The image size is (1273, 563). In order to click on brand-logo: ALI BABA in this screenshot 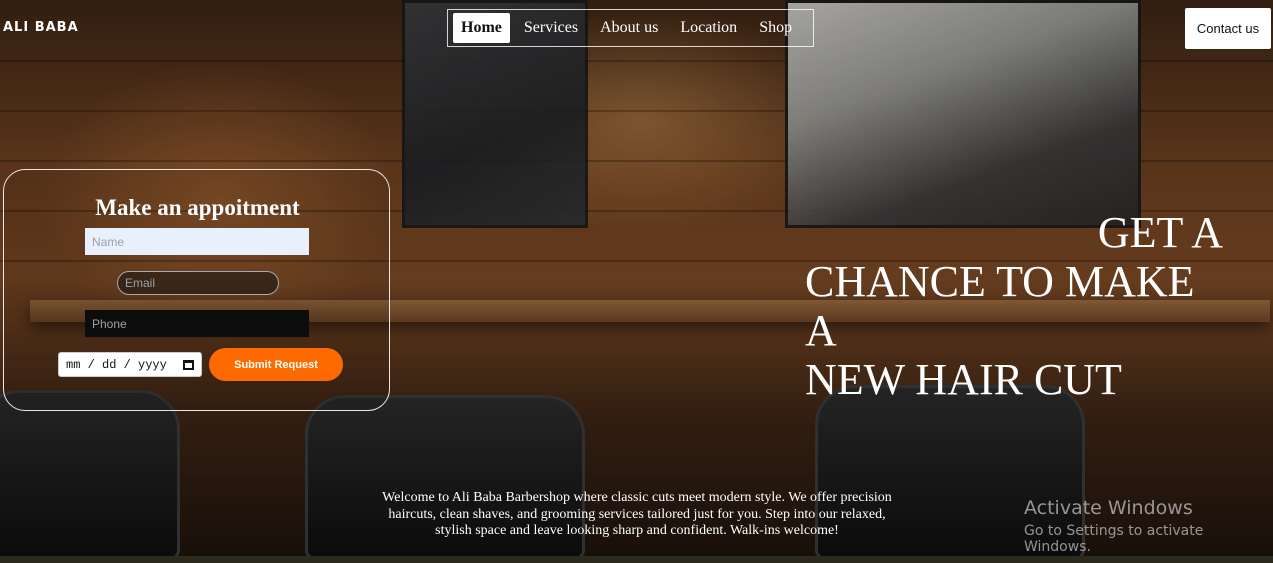, I will do `click(41, 27)`.